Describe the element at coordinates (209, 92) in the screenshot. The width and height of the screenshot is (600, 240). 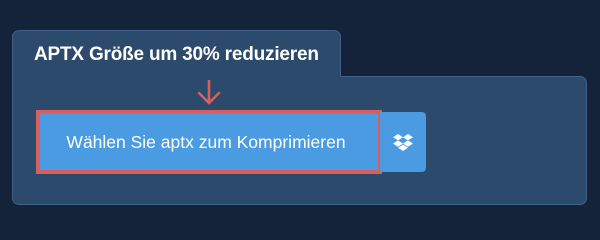
I see `arrow-down-icon` at that location.